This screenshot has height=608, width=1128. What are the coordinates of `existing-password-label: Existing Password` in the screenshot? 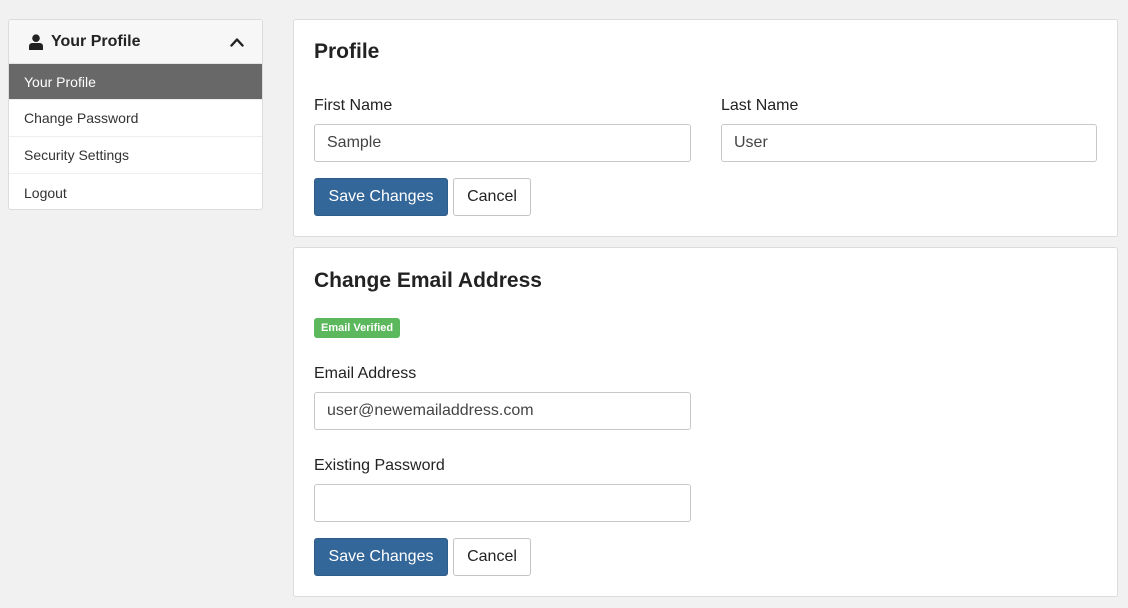 It's located at (379, 465).